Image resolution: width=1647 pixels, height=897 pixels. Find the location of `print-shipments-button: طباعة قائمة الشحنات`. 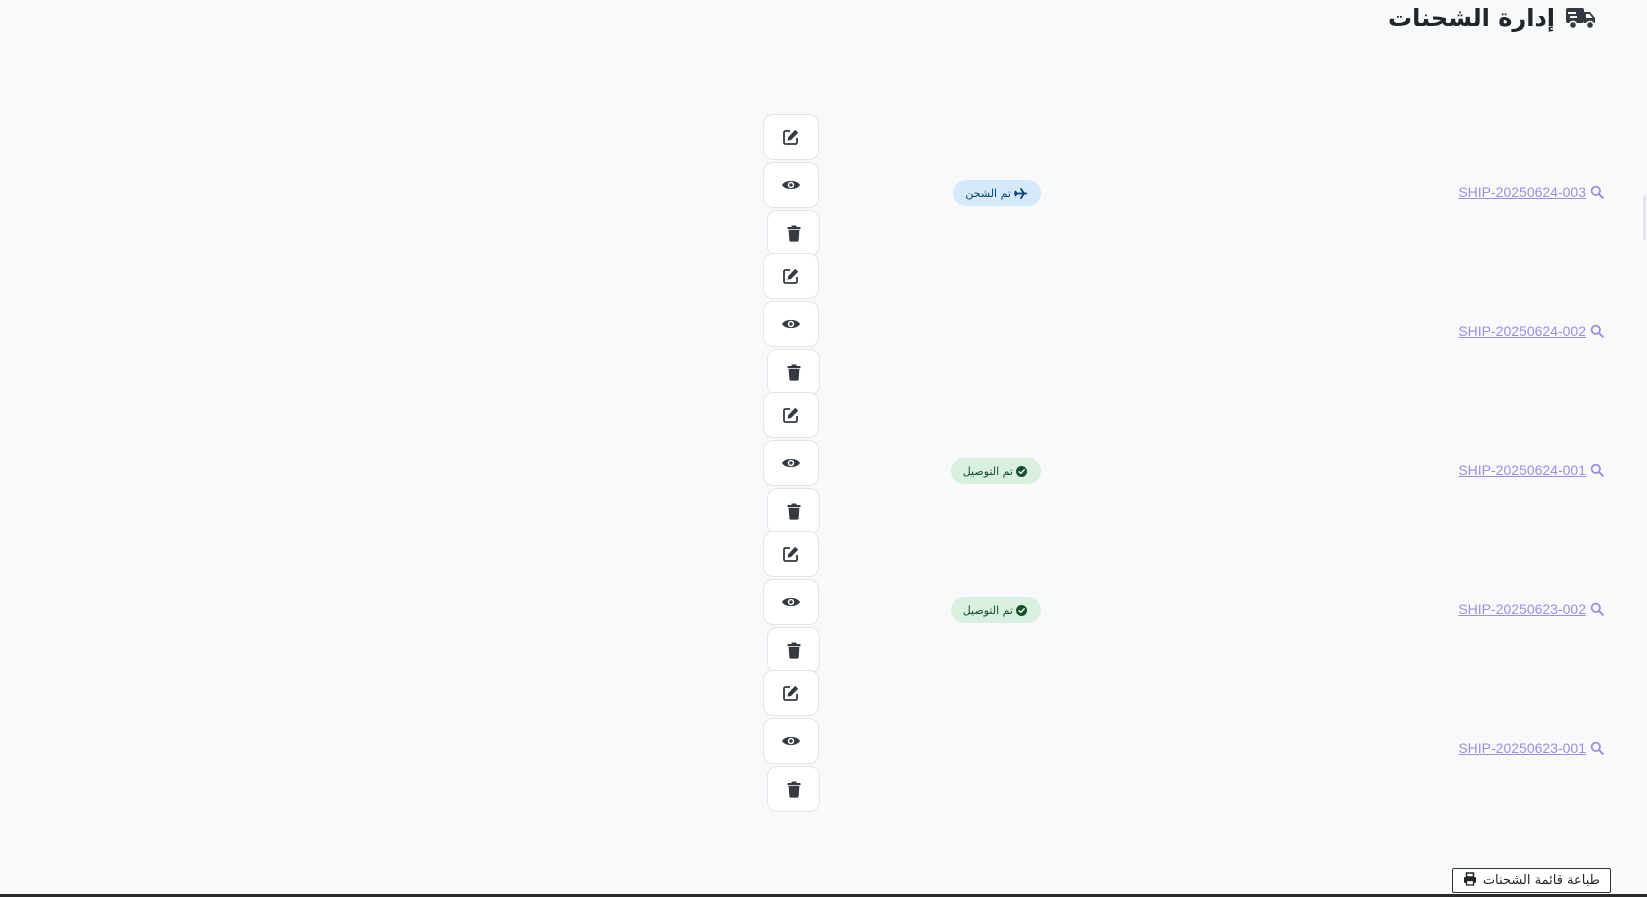

print-shipments-button: طباعة قائمة الشحنات is located at coordinates (1531, 880).